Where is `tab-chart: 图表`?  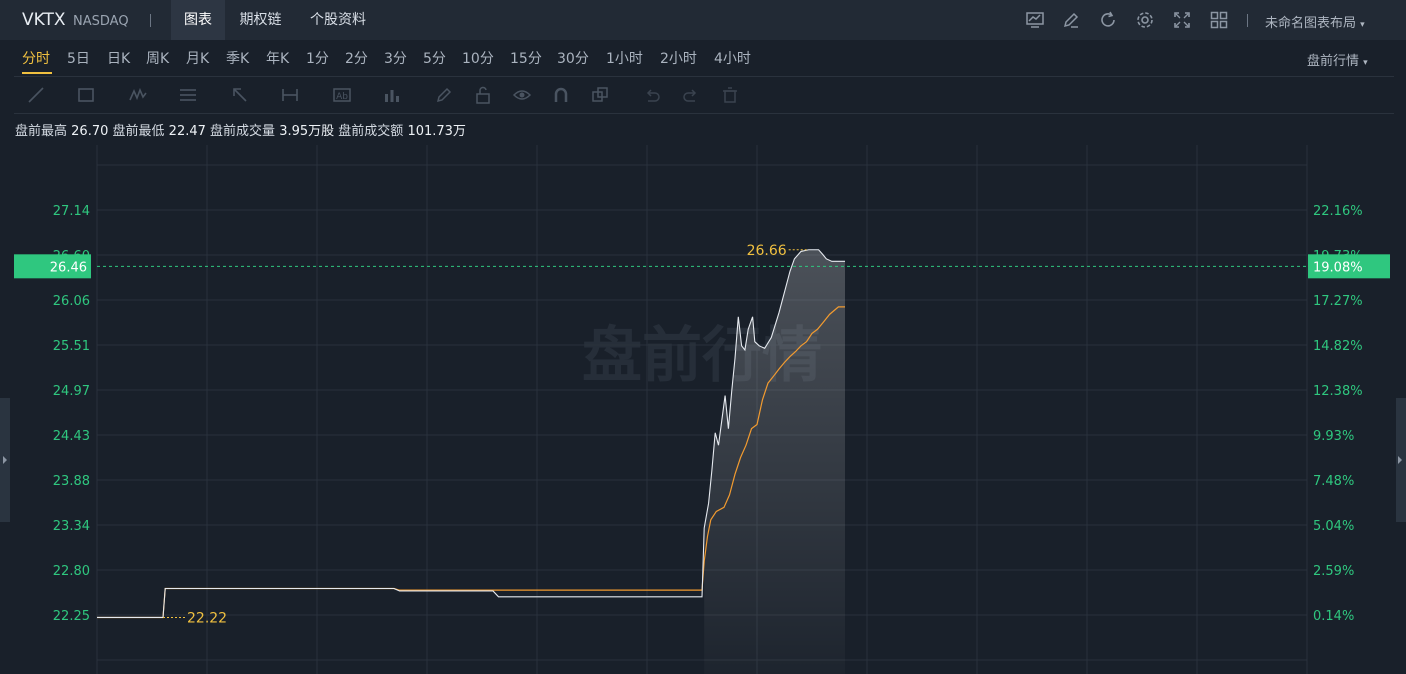
tab-chart: 图表 is located at coordinates (198, 20).